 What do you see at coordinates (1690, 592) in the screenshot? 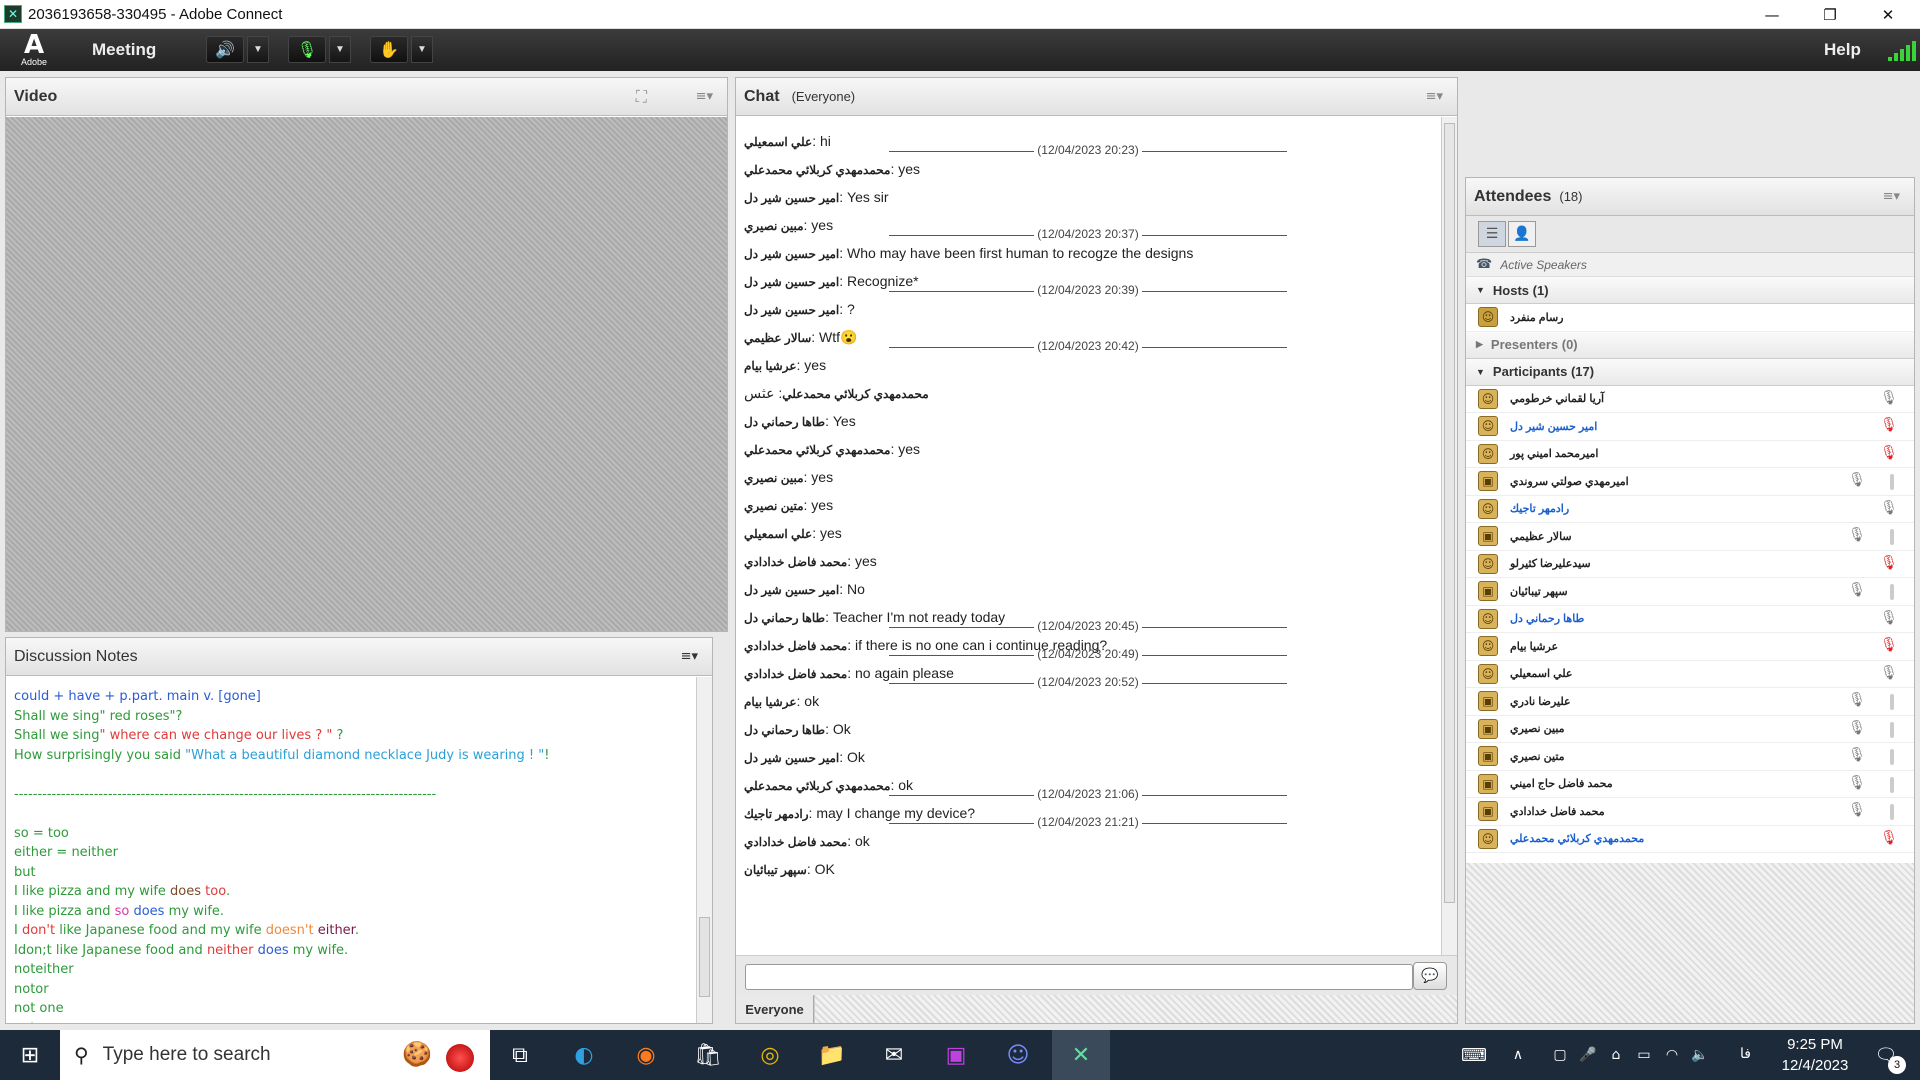
I see `participant-row: ▣ سپهر تيبائيان 🎙` at bounding box center [1690, 592].